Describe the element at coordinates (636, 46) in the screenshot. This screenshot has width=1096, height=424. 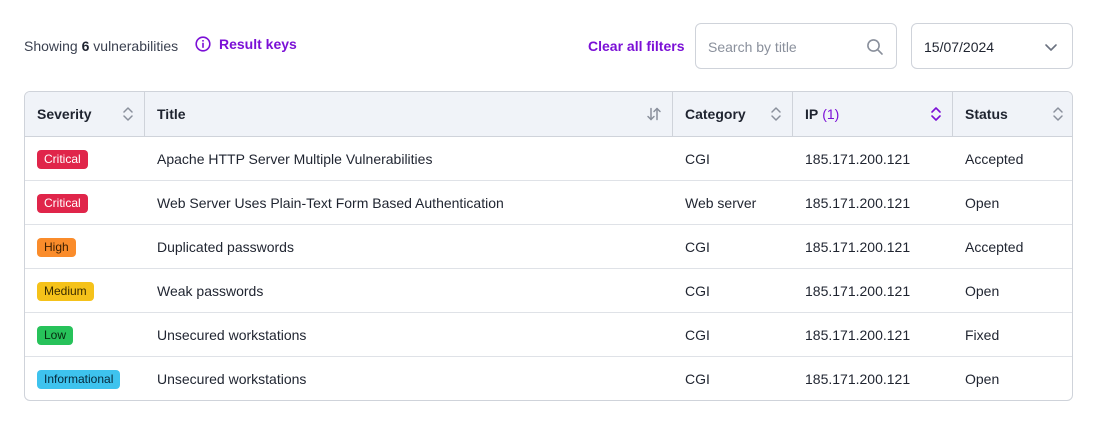
I see `clear-all-filters-link: Clear all filters` at that location.